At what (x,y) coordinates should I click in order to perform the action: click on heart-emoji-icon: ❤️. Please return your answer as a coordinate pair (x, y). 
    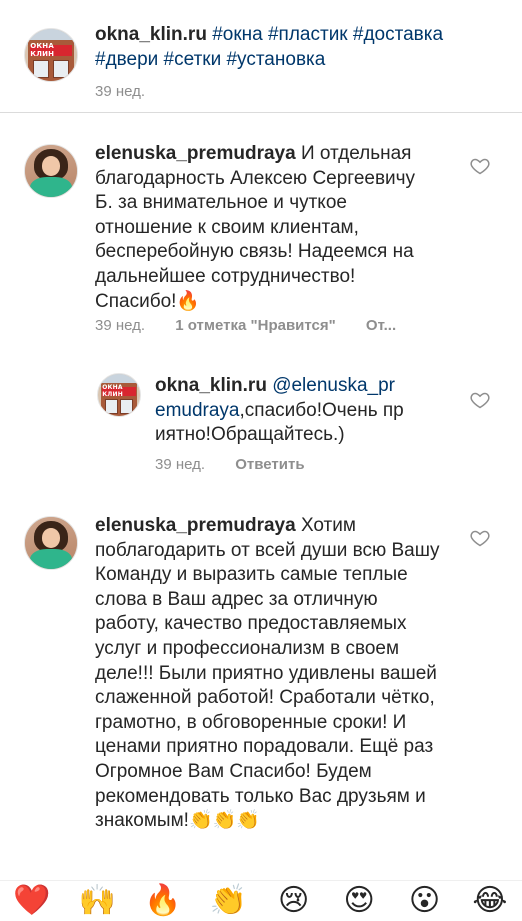
    Looking at the image, I should click on (32, 901).